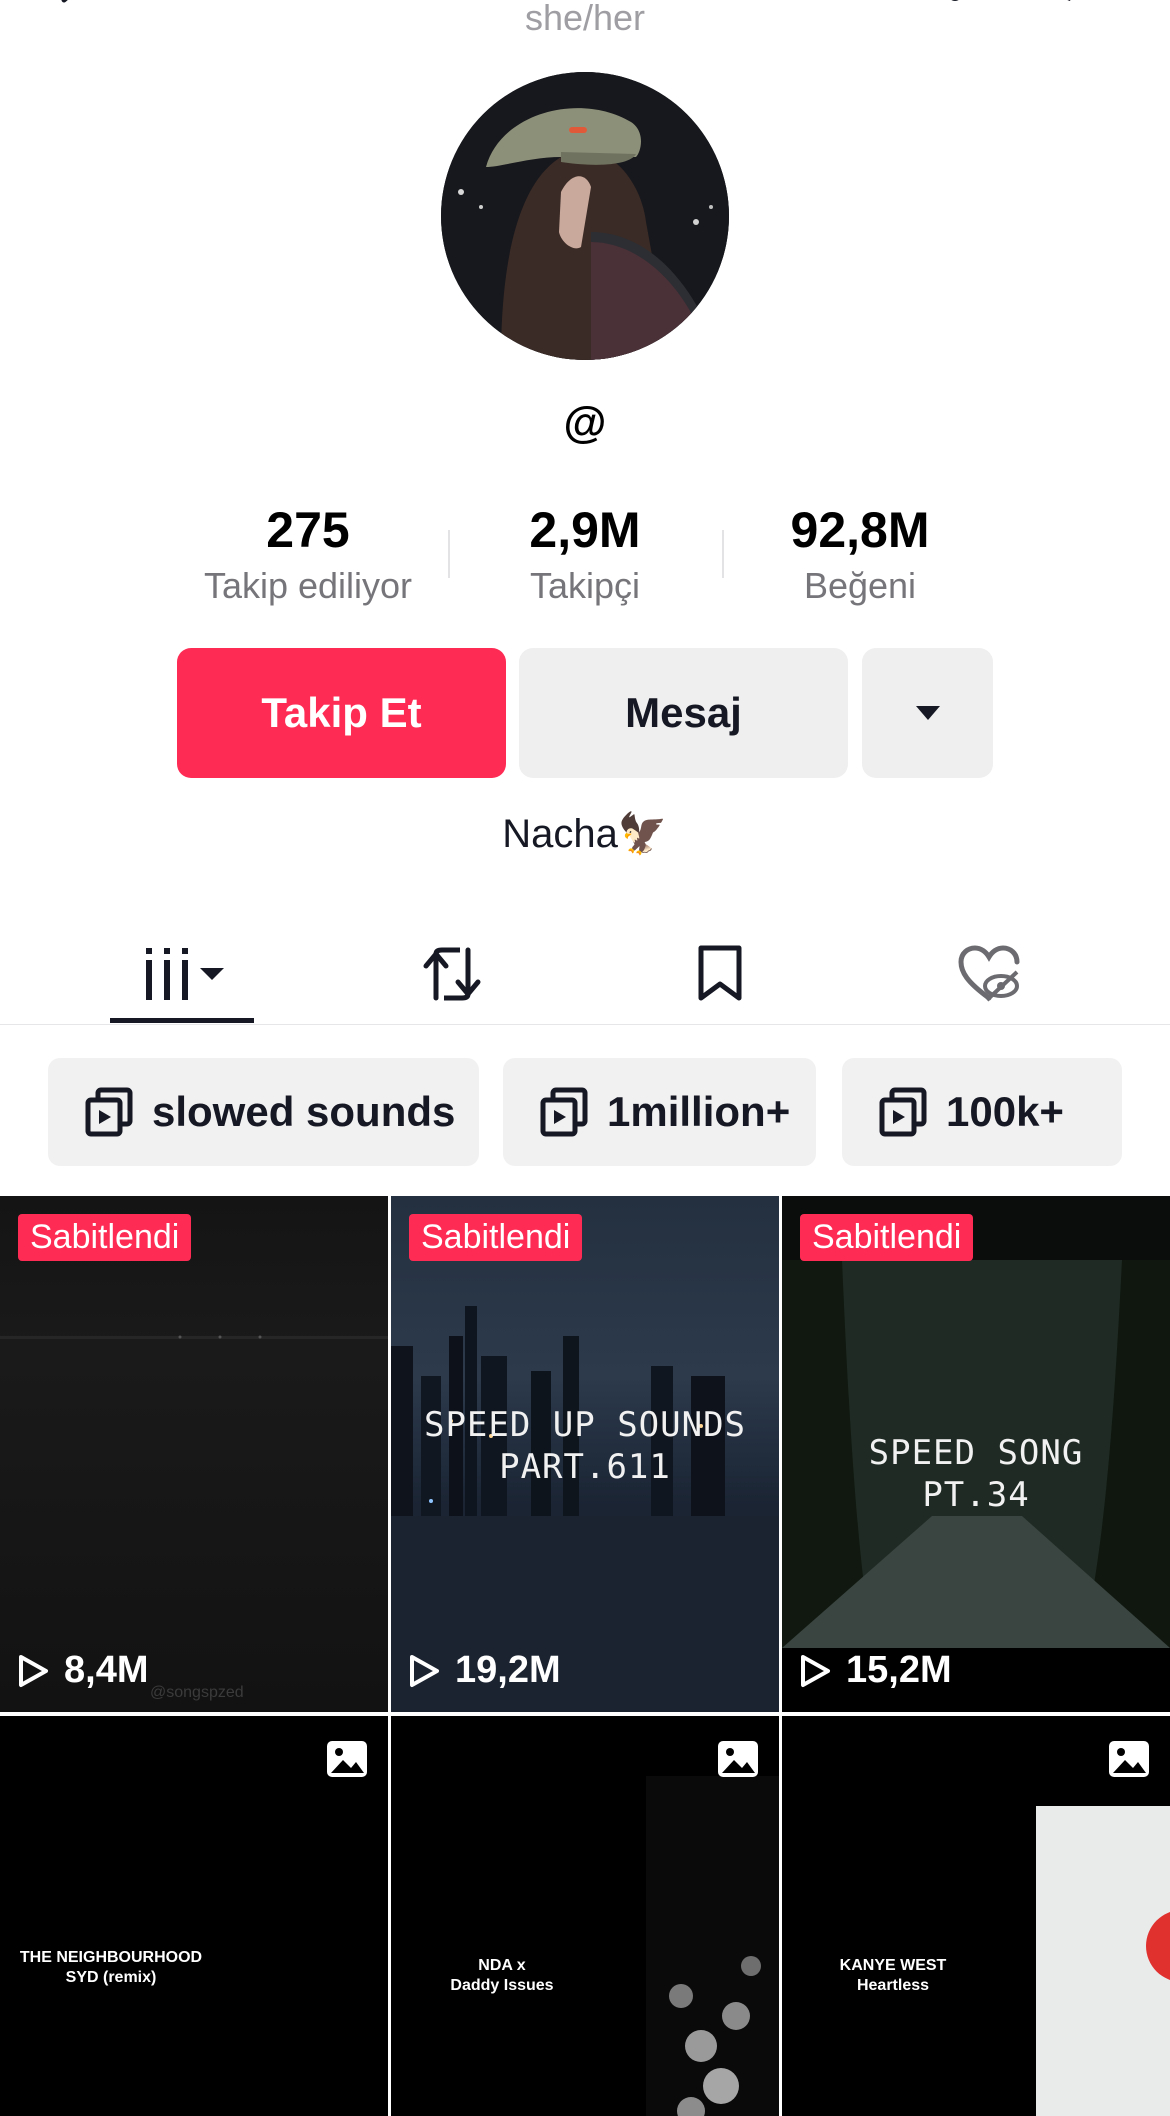  I want to click on tab-liked, so click(989, 974).